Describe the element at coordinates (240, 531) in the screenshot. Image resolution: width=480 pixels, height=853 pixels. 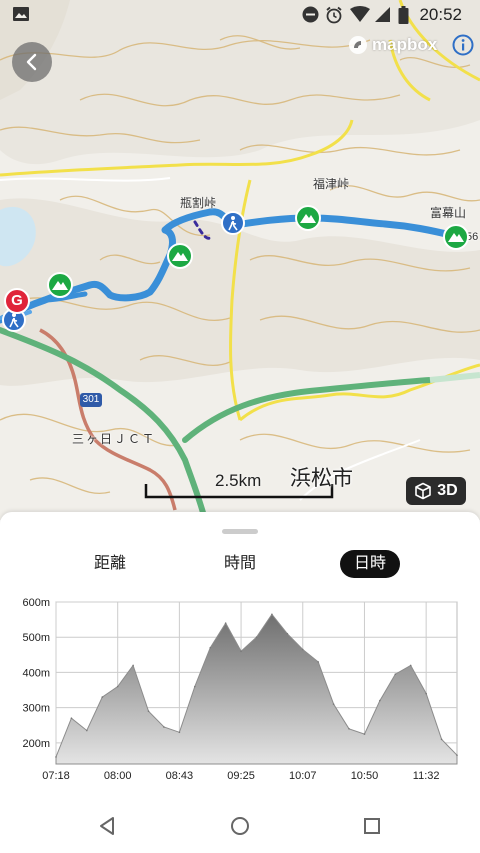
I see `sheet-drag-handle` at that location.